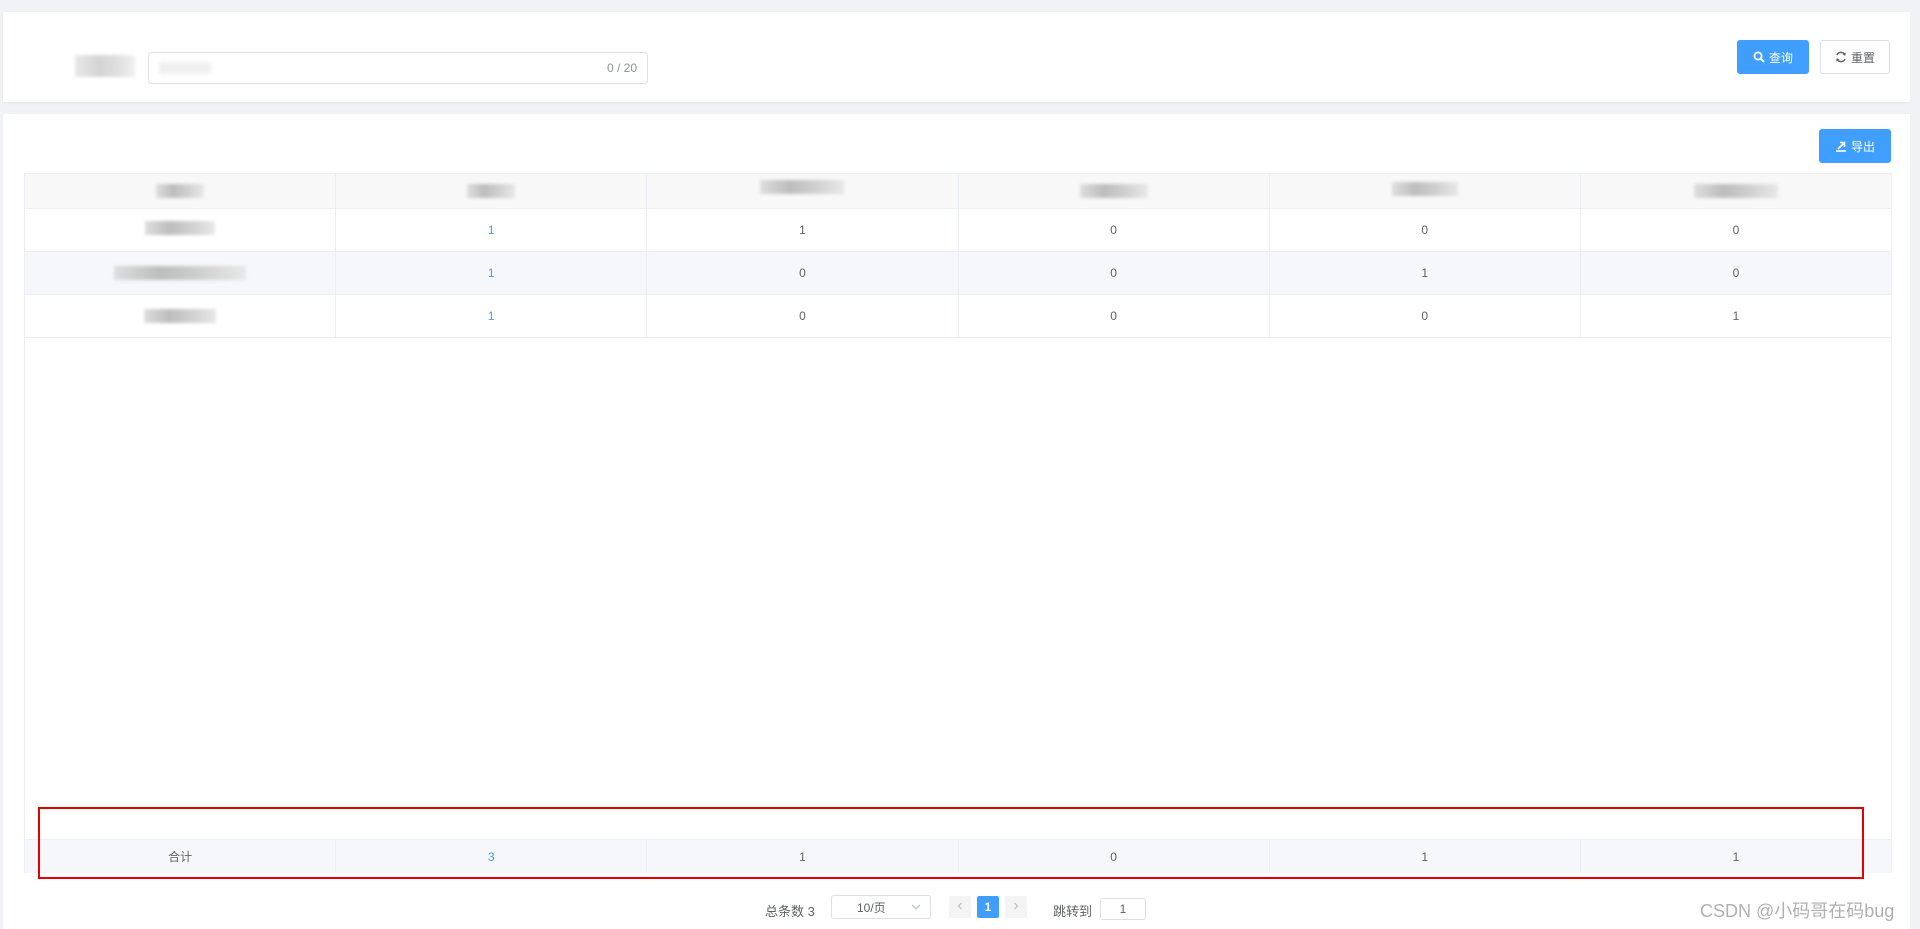  What do you see at coordinates (105, 66) in the screenshot?
I see `search-label-redacted` at bounding box center [105, 66].